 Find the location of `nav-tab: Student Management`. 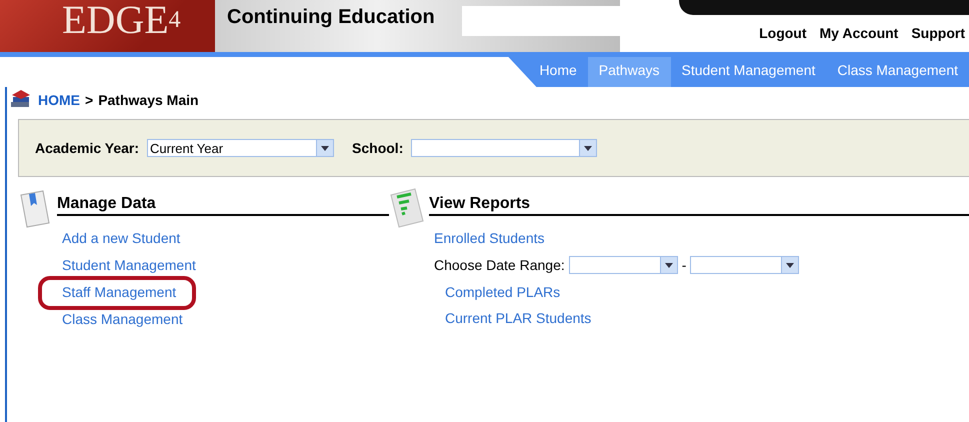

nav-tab: Student Management is located at coordinates (748, 72).